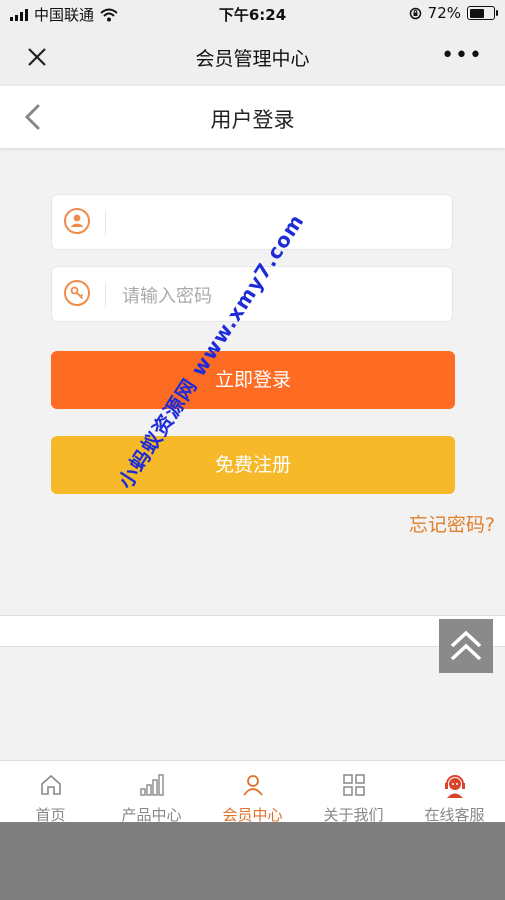  Describe the element at coordinates (252, 120) in the screenshot. I see `page-title: 用户登录` at that location.